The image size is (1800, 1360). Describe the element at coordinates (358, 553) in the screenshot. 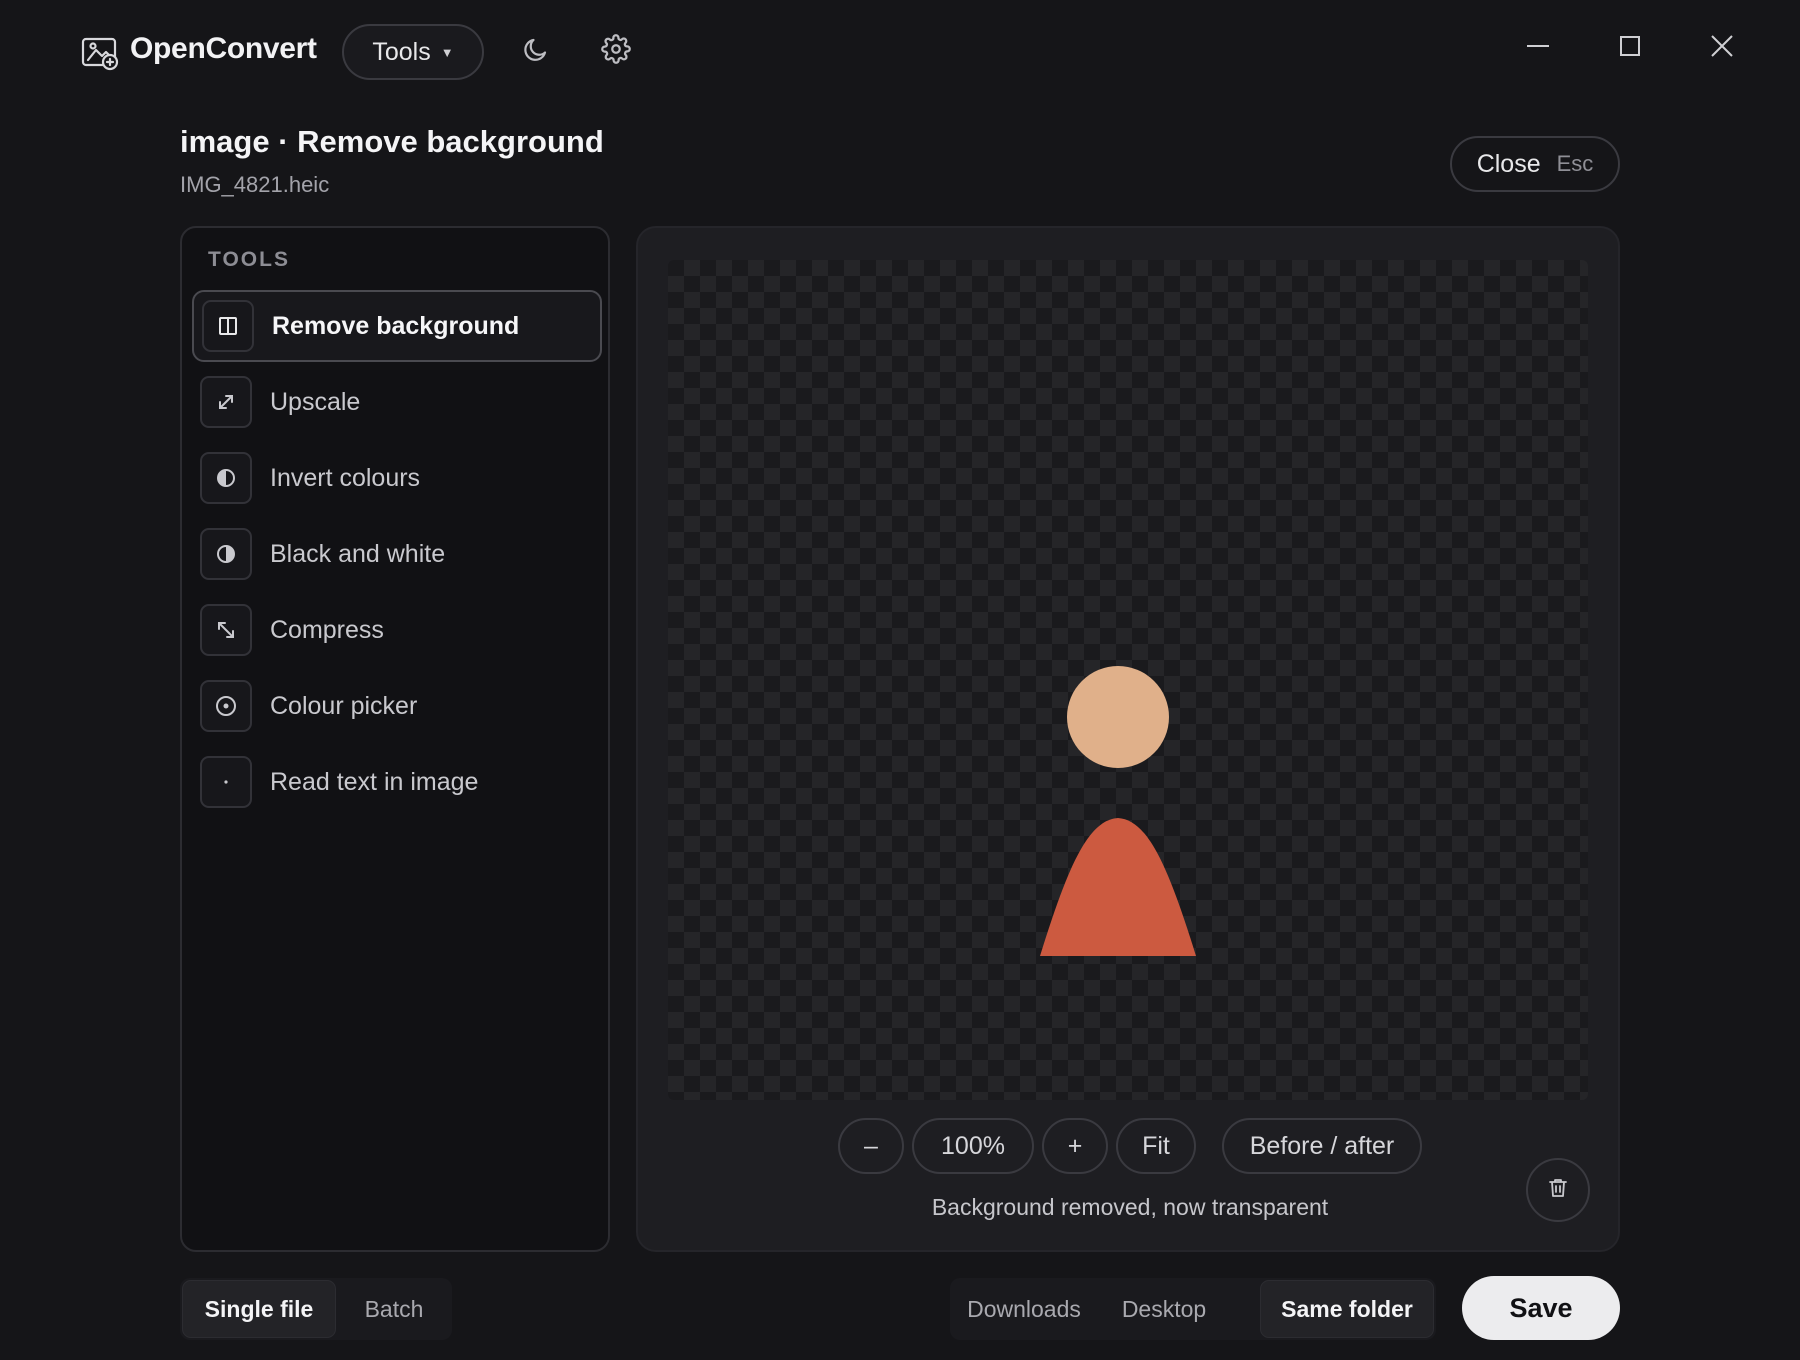

I see `tool-label: Black and white` at that location.